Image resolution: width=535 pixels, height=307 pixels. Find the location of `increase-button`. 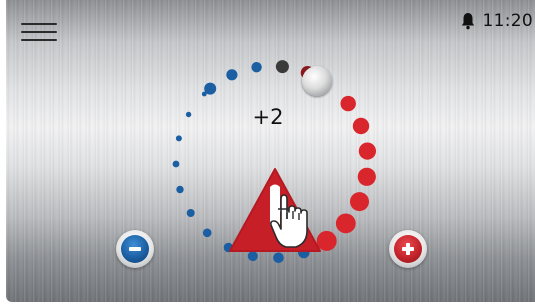

increase-button is located at coordinates (408, 249).